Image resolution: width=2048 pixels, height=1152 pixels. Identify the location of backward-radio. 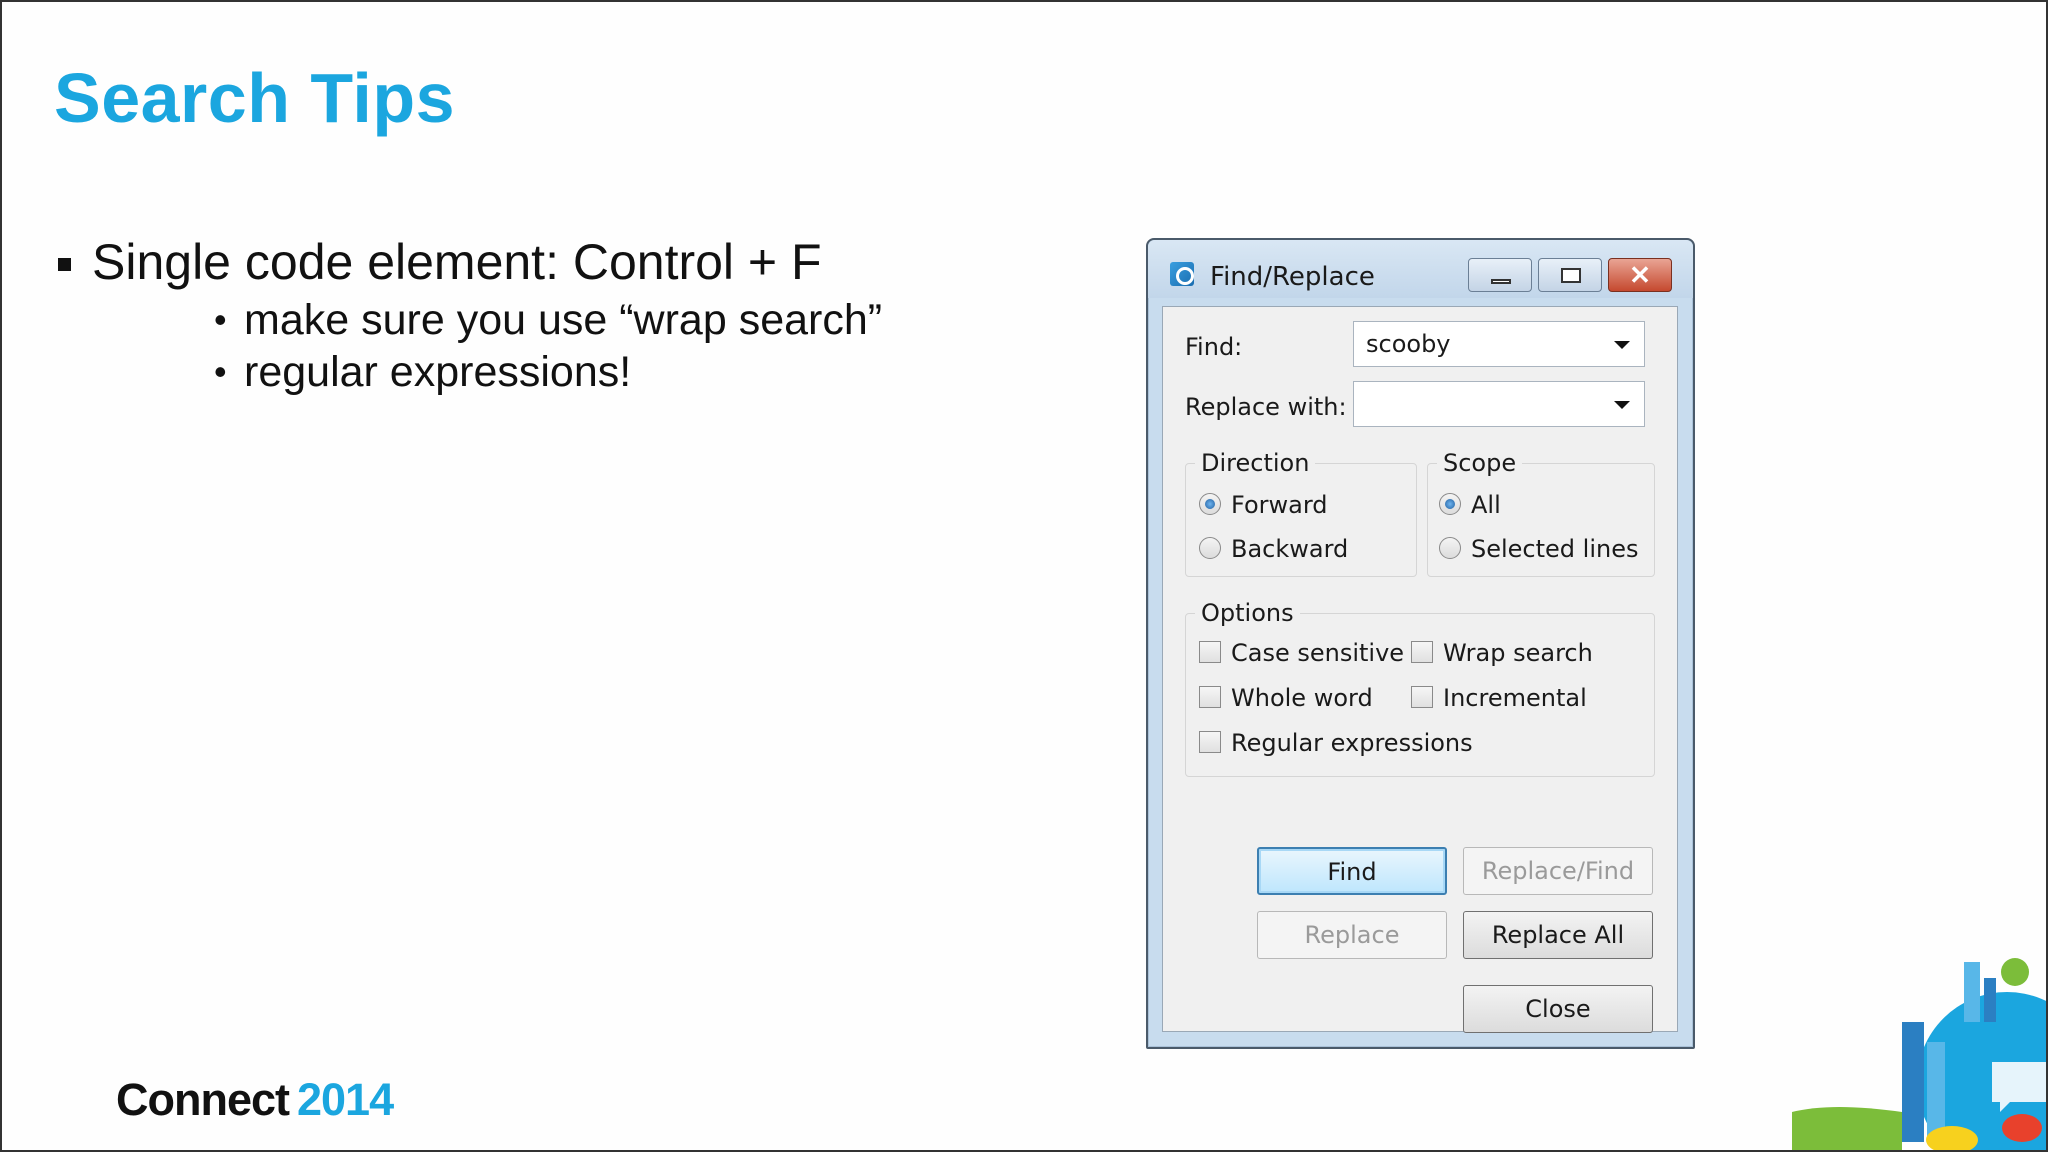
(1210, 548).